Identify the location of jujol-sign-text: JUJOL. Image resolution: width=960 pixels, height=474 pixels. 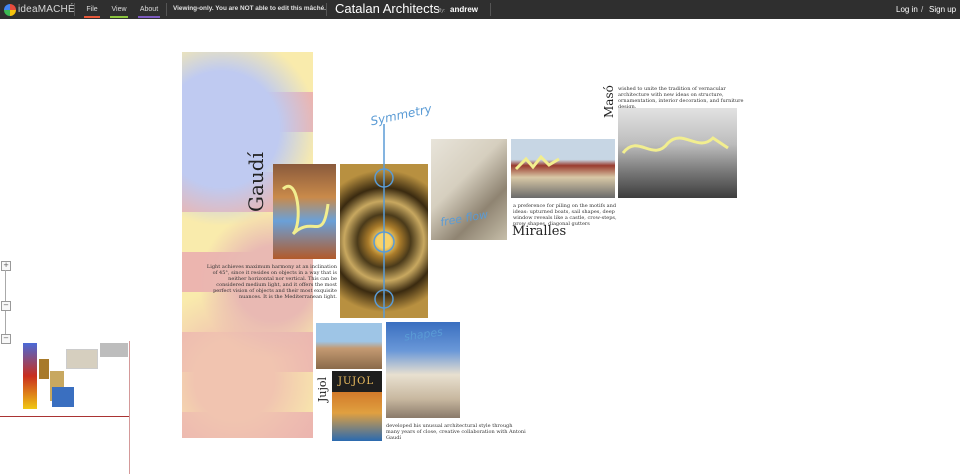
(356, 381).